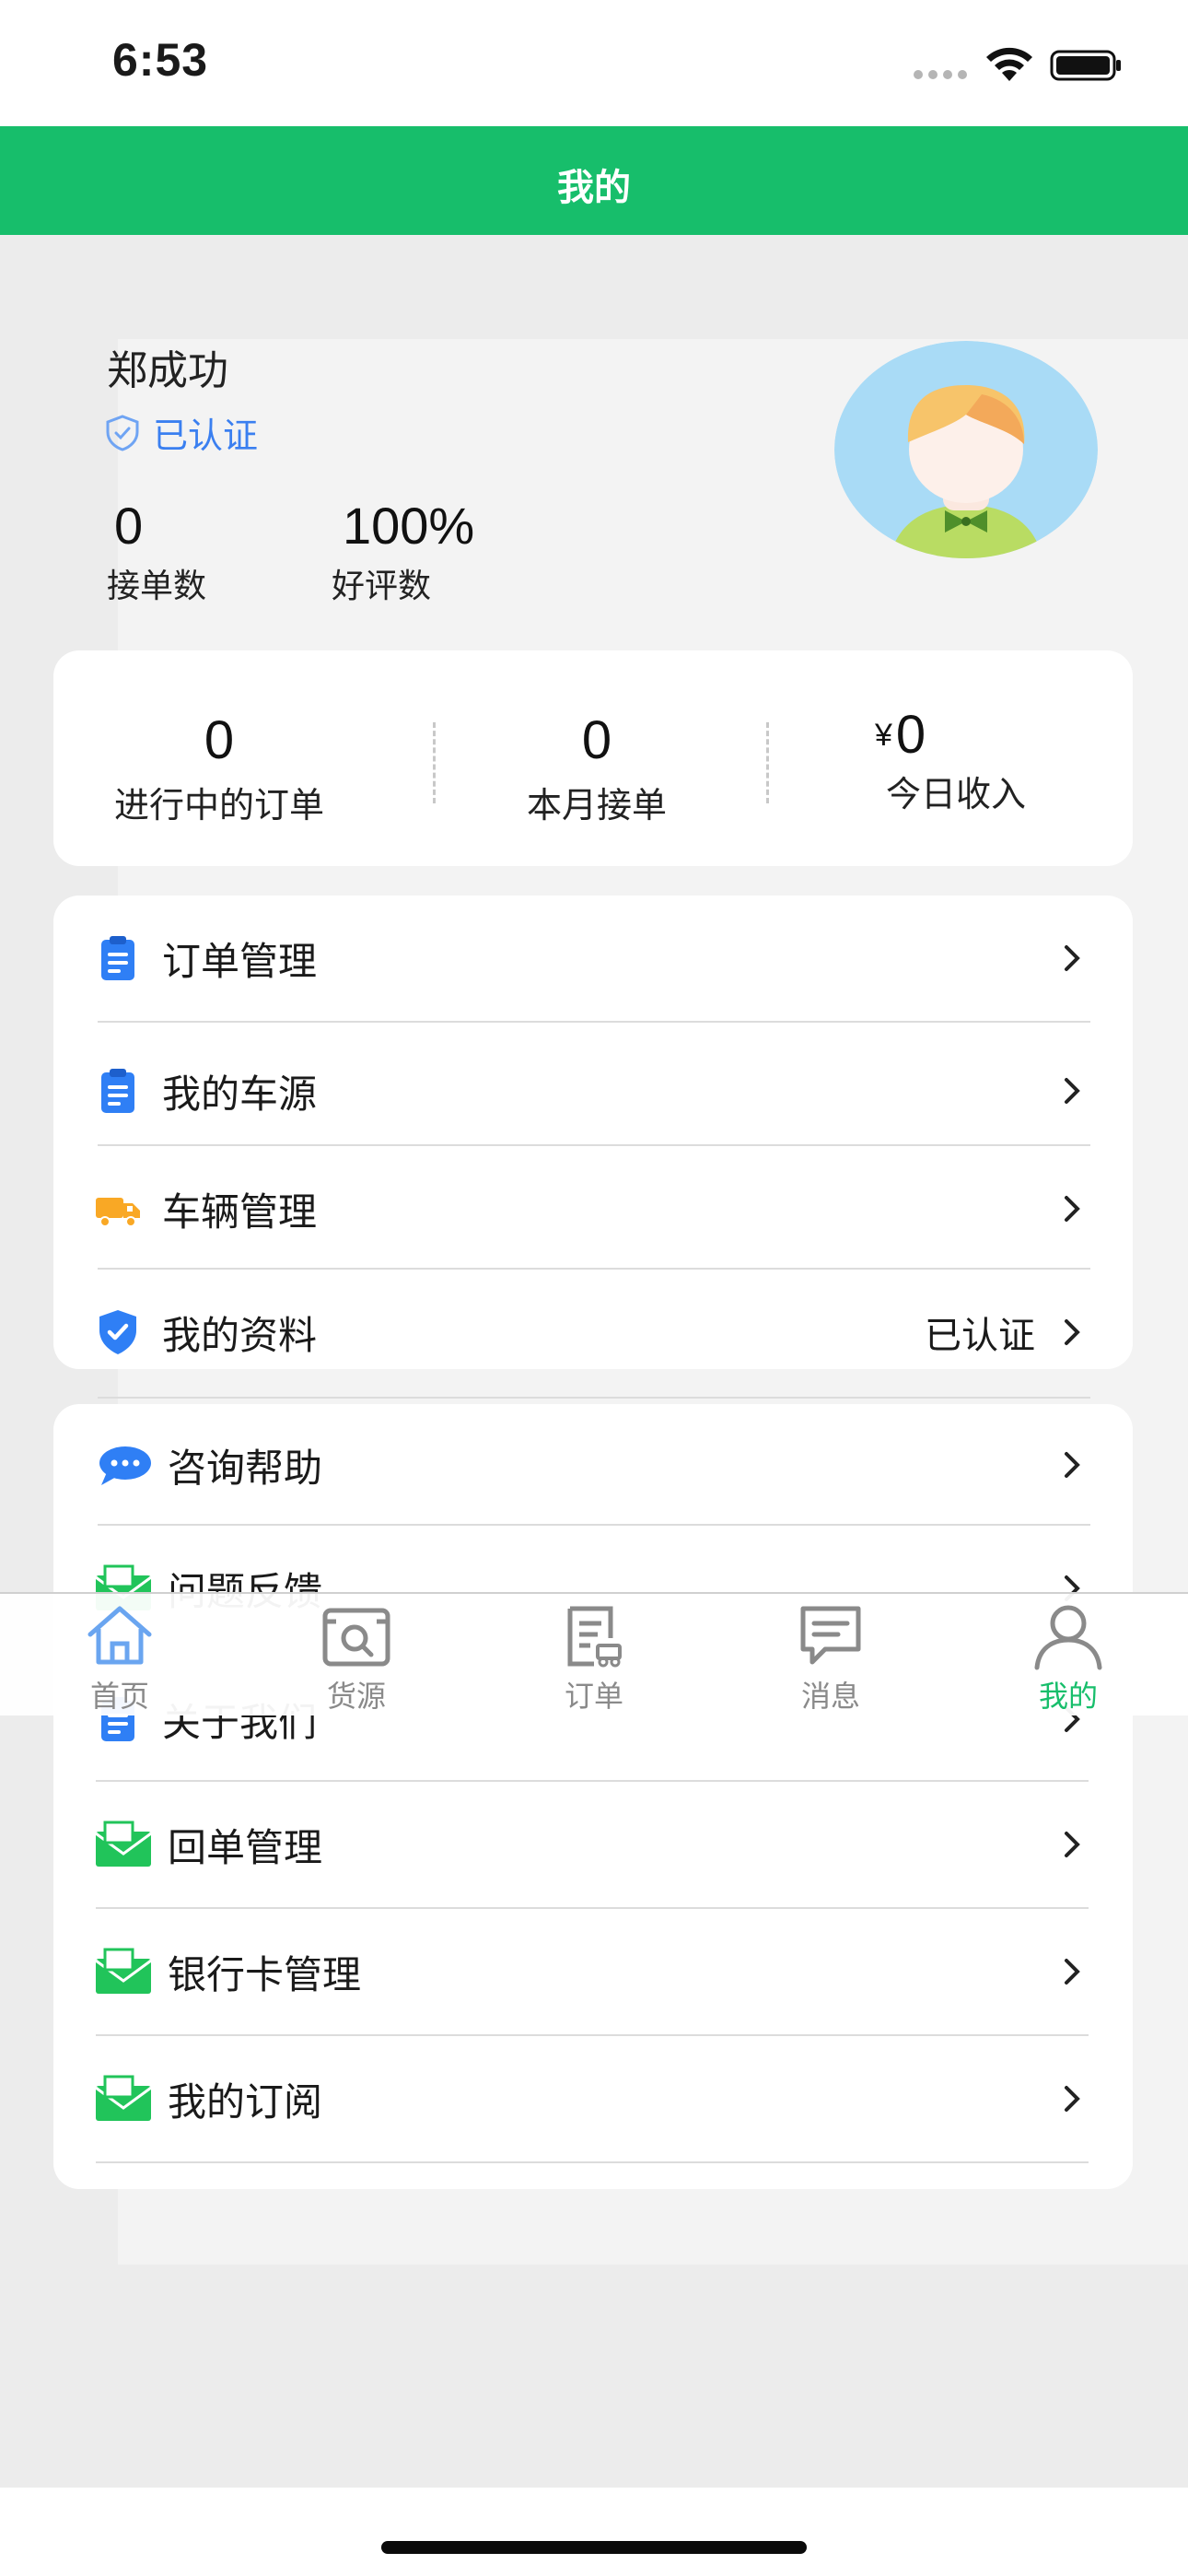  What do you see at coordinates (409, 526) in the screenshot?
I see `stat-value: 100%` at bounding box center [409, 526].